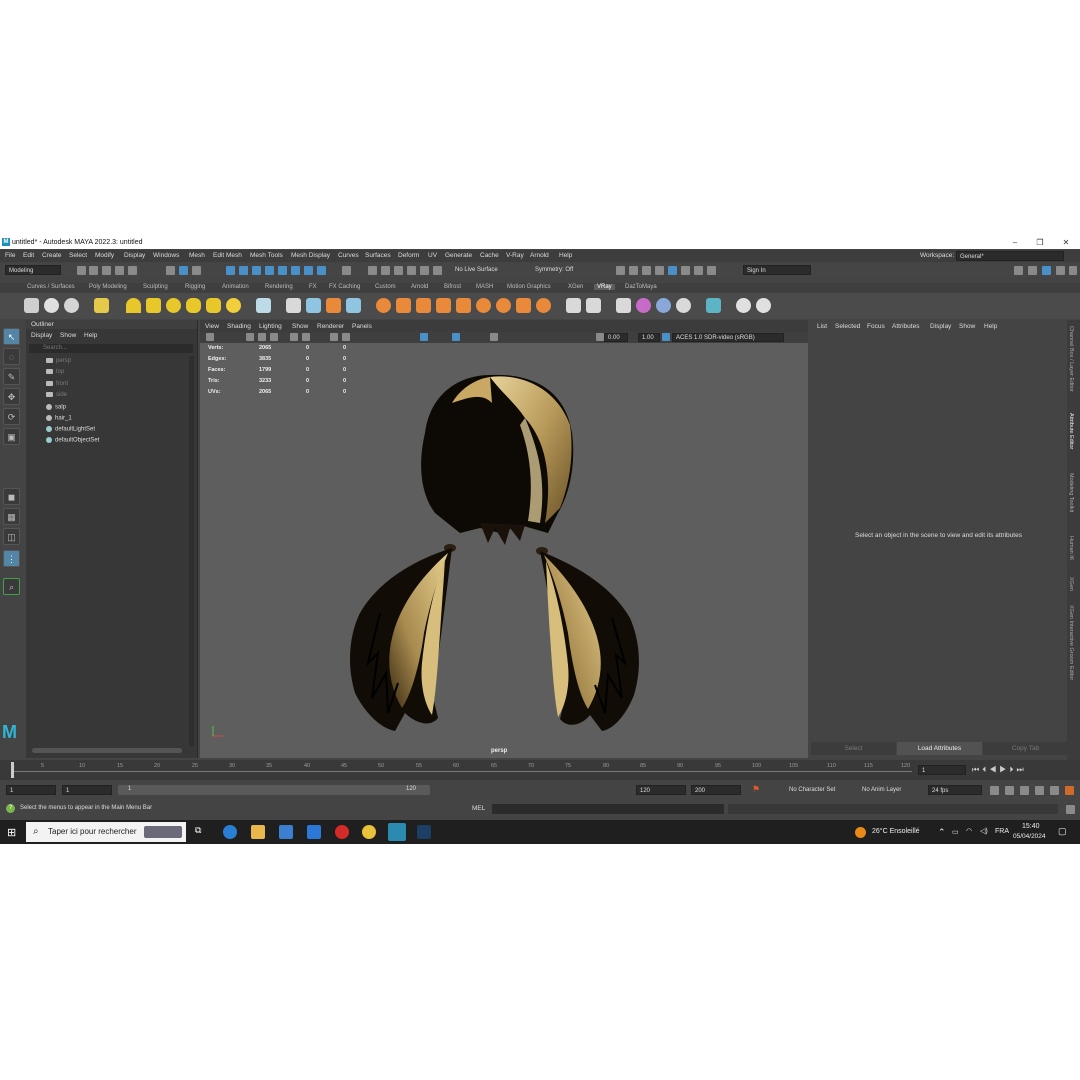 The height and width of the screenshot is (1080, 1080). I want to click on menu-vray: V-Ray, so click(515, 255).